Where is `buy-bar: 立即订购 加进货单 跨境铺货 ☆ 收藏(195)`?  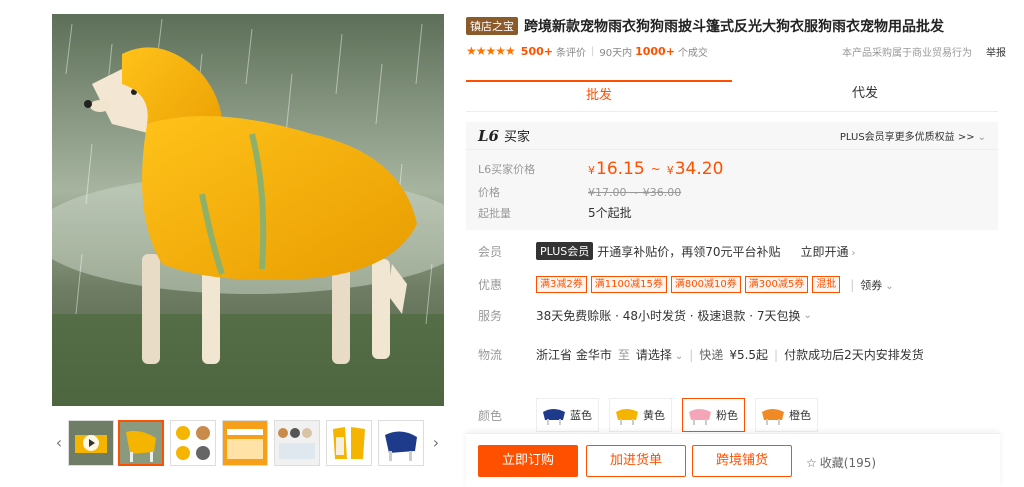 buy-bar: 立即订购 加进货单 跨境铺货 ☆ 收藏(195) is located at coordinates (733, 460).